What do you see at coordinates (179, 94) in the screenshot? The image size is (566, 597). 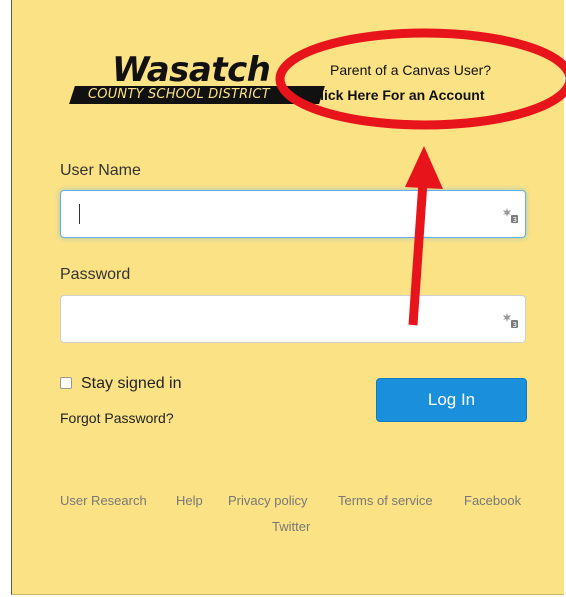 I see `logo-subtitle: COUNTY SCHOOL DISTRICT` at bounding box center [179, 94].